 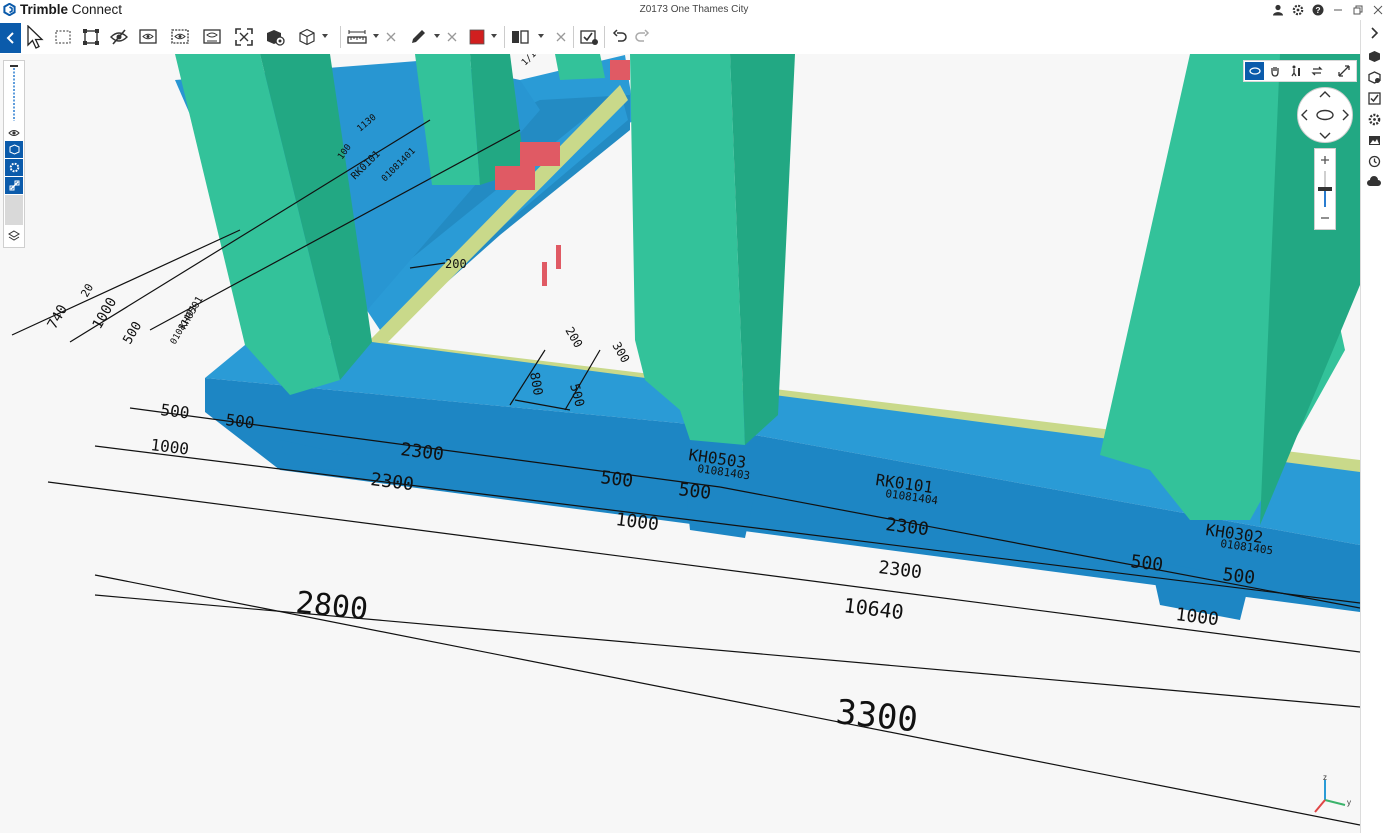 I want to click on color-dropdown-icon, so click(x=494, y=36).